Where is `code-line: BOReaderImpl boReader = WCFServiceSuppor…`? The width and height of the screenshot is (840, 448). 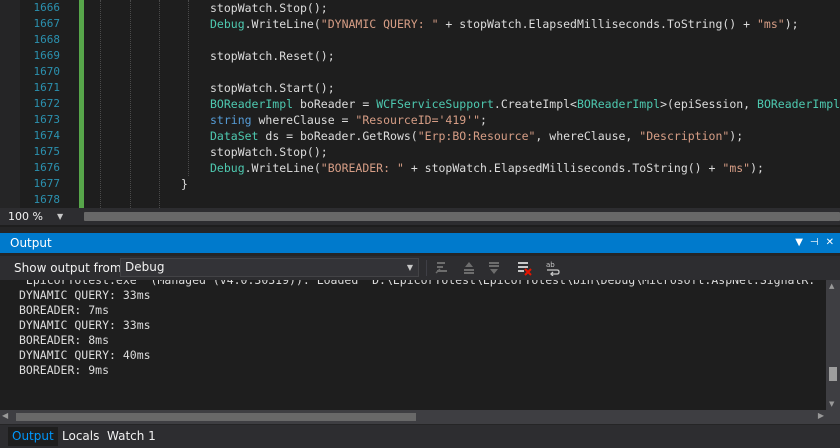
code-line: BOReaderImpl boReader = WCFServiceSuppor… is located at coordinates (464, 104).